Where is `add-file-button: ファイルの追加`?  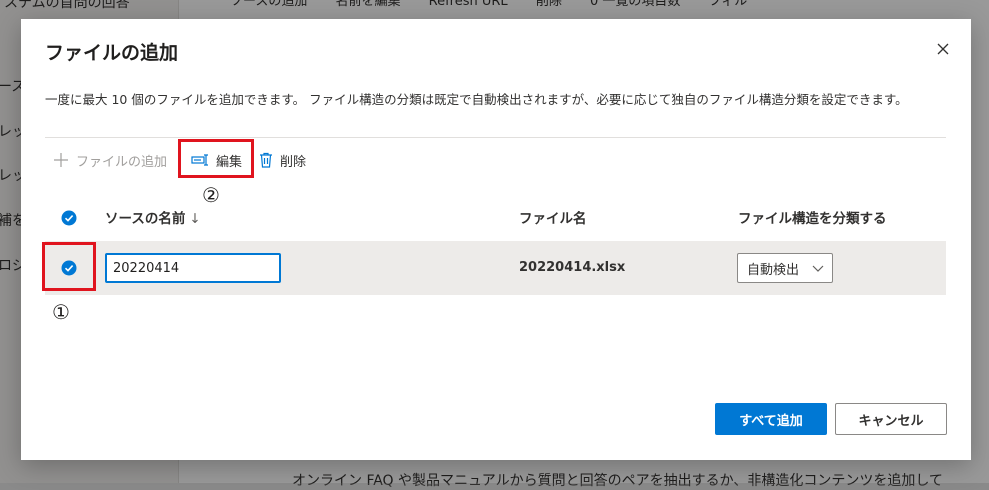 add-file-button: ファイルの追加 is located at coordinates (110, 160).